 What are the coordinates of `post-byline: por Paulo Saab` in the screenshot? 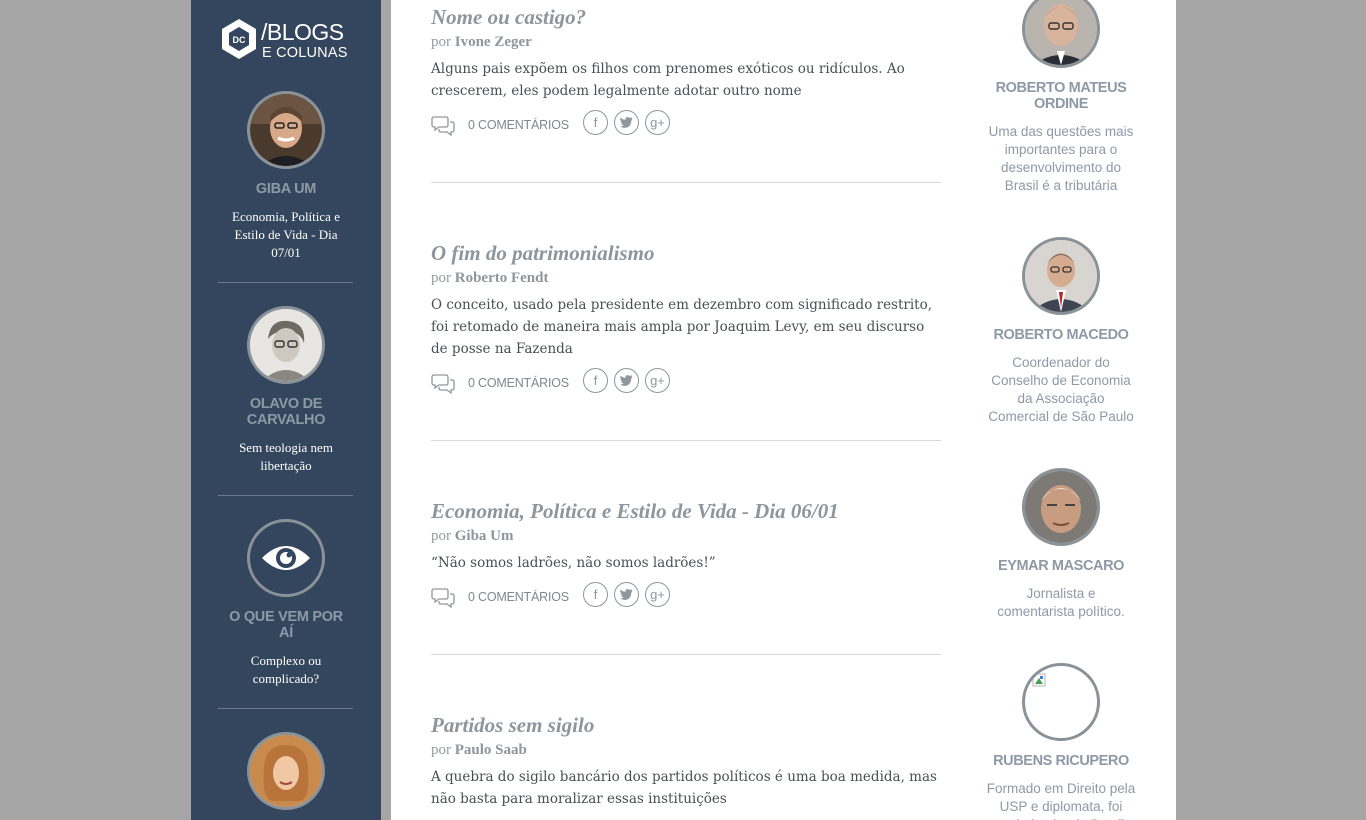 It's located at (686, 750).